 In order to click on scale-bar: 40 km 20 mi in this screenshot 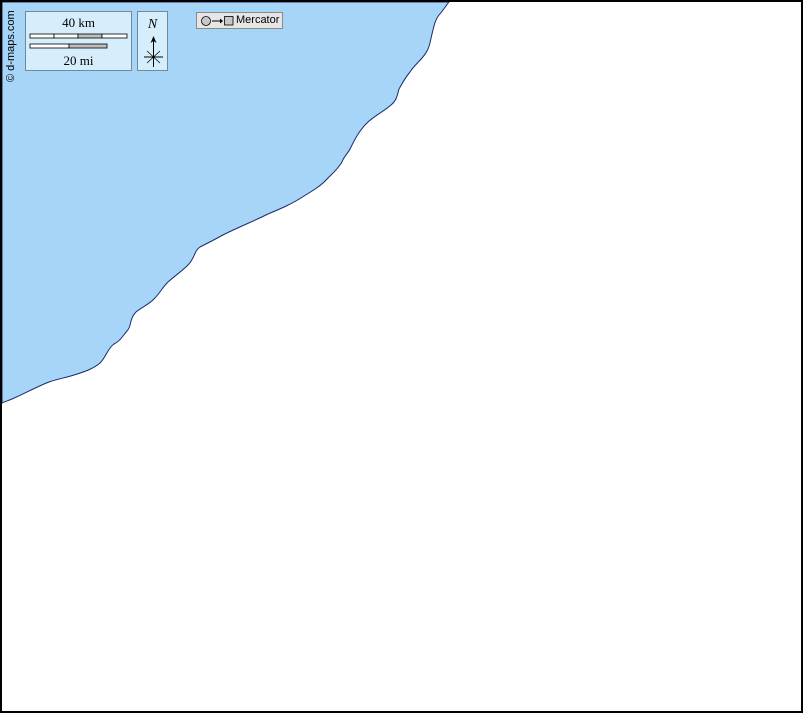, I will do `click(78, 41)`.